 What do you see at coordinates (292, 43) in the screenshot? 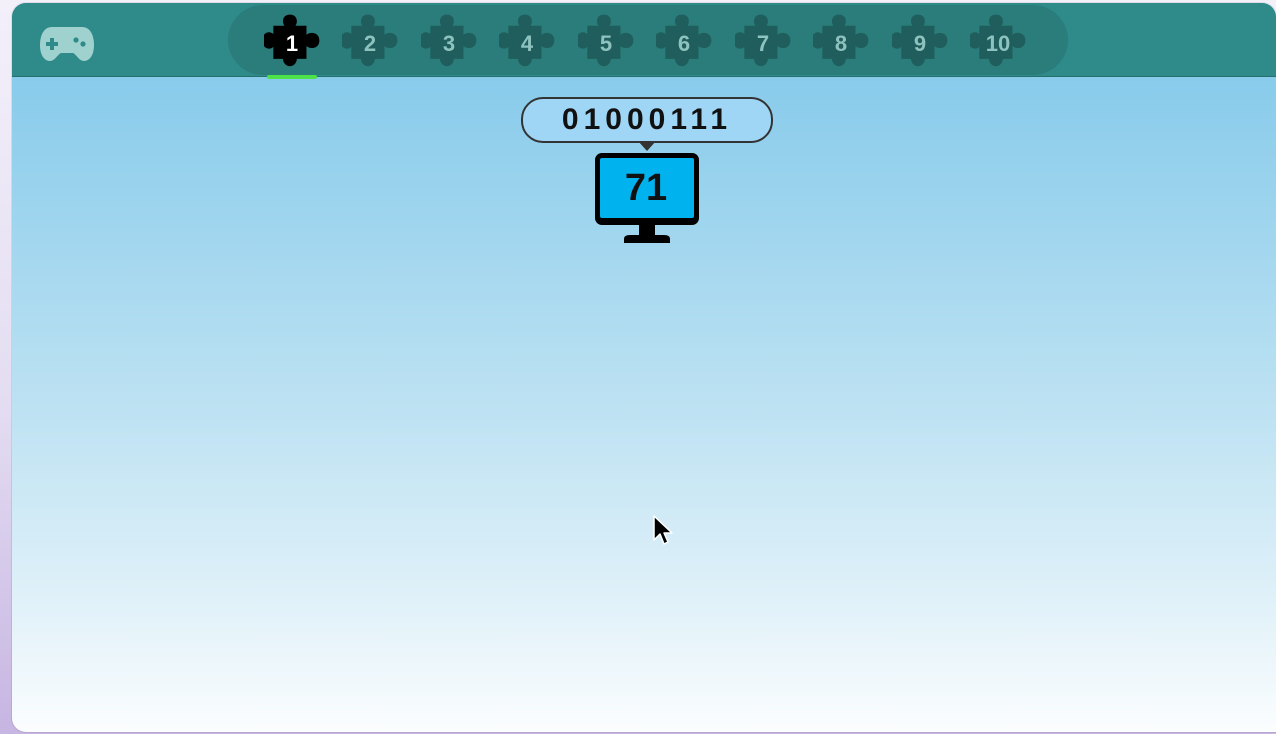
I see `level-number: 1` at bounding box center [292, 43].